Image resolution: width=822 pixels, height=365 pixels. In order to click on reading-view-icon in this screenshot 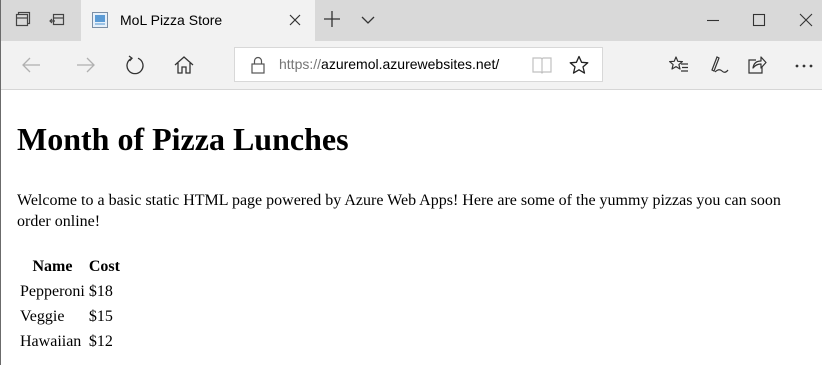, I will do `click(542, 65)`.